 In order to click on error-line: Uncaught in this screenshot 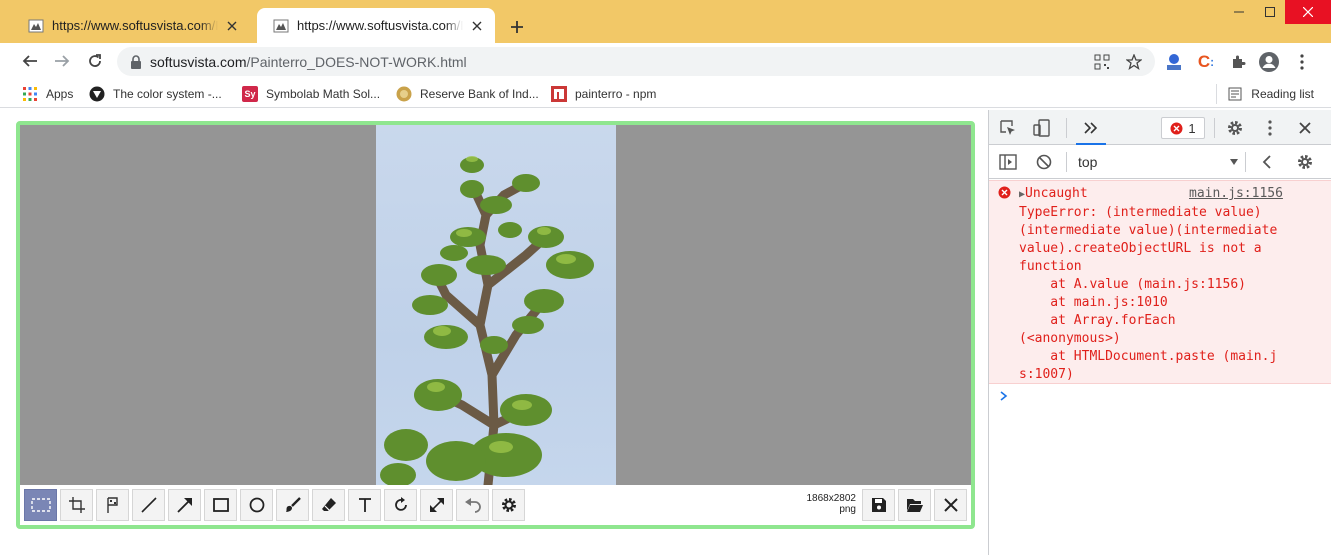, I will do `click(1056, 193)`.